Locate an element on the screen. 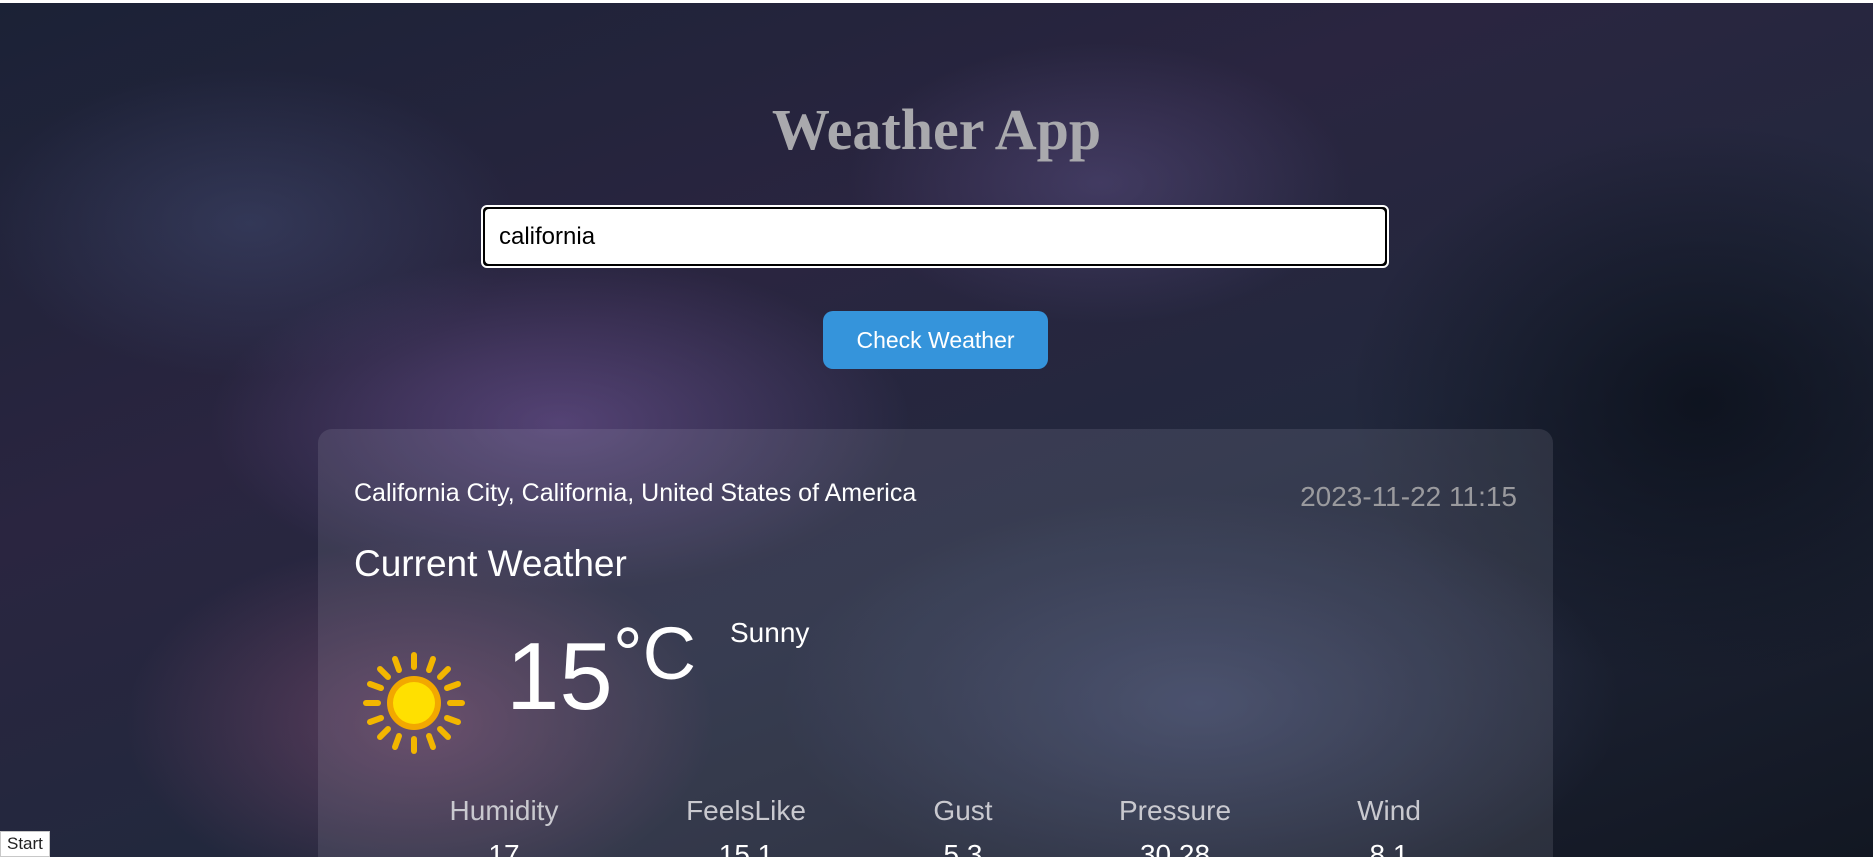 The image size is (1873, 857). stat-label: Gust is located at coordinates (963, 810).